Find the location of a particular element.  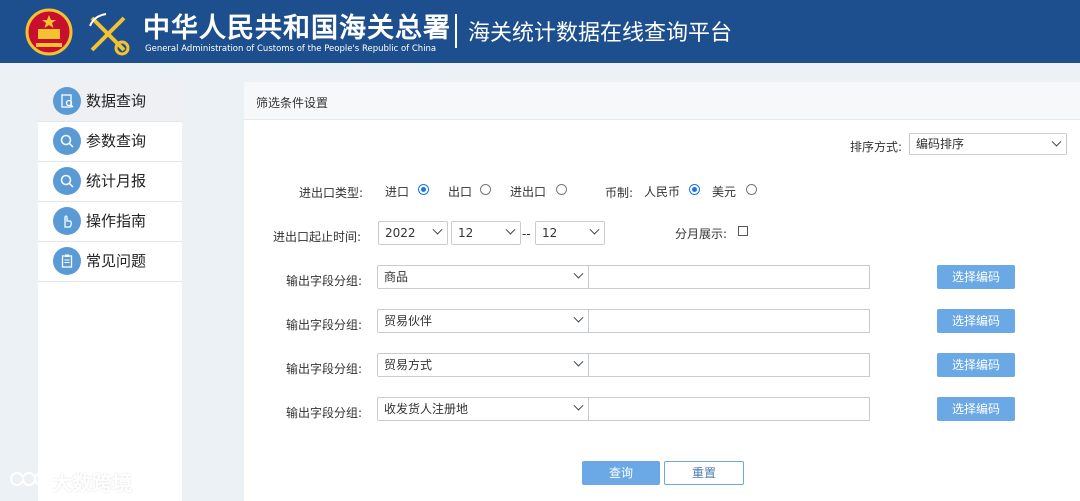

year-select: 2022 is located at coordinates (413, 233).